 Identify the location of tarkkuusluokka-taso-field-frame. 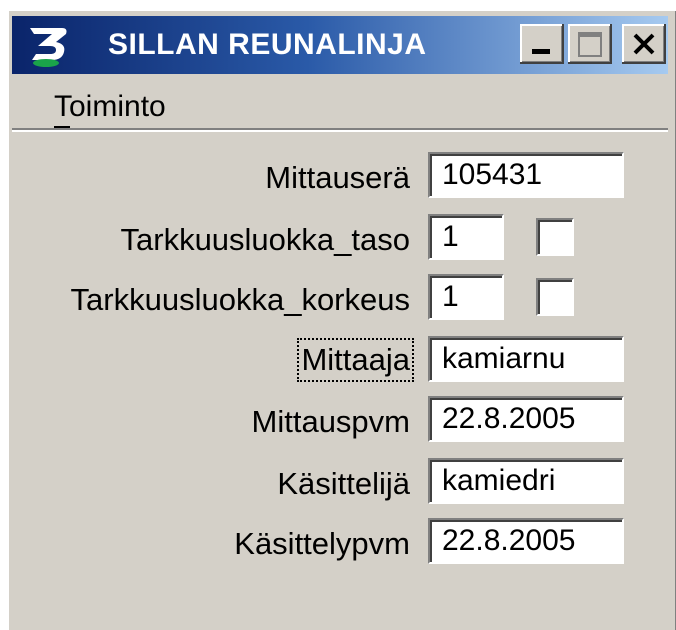
(466, 237).